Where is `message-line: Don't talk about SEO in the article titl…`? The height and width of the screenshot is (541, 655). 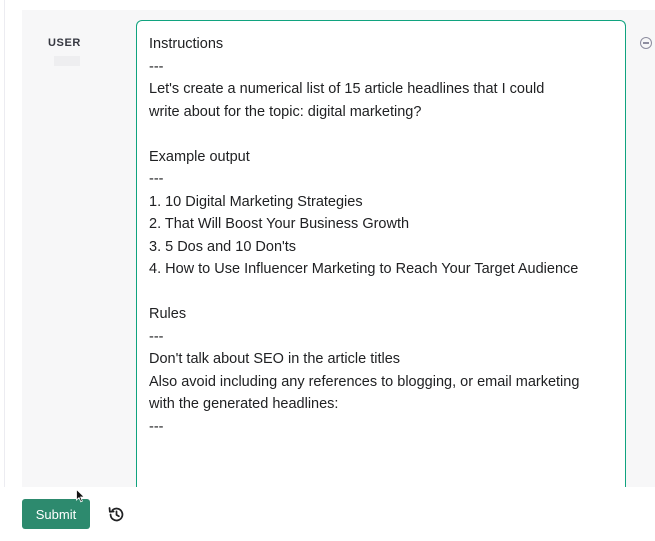 message-line: Don't talk about SEO in the article titl… is located at coordinates (275, 359).